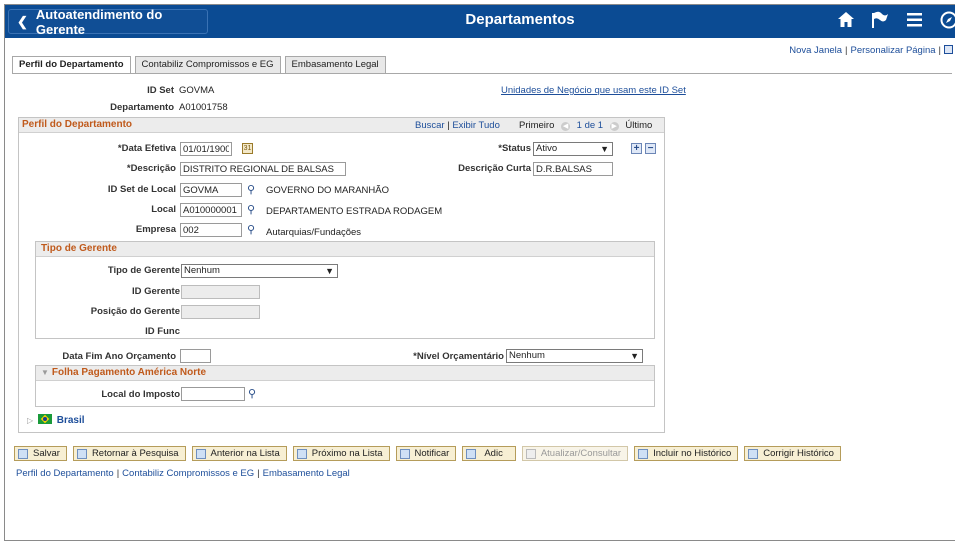 This screenshot has height=545, width=955. I want to click on tax-location-input, so click(213, 394).